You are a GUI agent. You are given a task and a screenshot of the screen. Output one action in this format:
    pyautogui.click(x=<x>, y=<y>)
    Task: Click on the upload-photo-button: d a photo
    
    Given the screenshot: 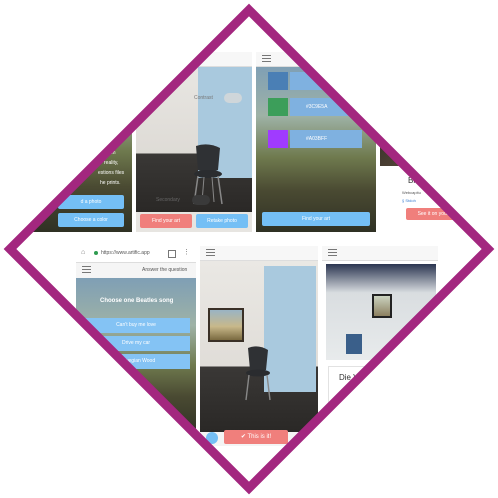 What is the action you would take?
    pyautogui.click(x=91, y=202)
    